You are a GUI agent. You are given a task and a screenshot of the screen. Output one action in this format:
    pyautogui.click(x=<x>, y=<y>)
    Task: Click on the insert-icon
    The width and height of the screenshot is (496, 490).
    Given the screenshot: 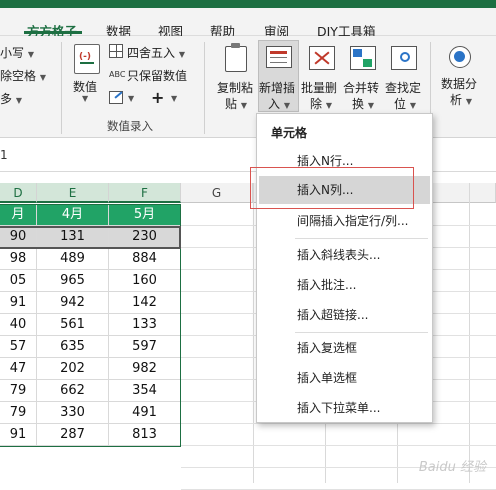 What is the action you would take?
    pyautogui.click(x=279, y=57)
    